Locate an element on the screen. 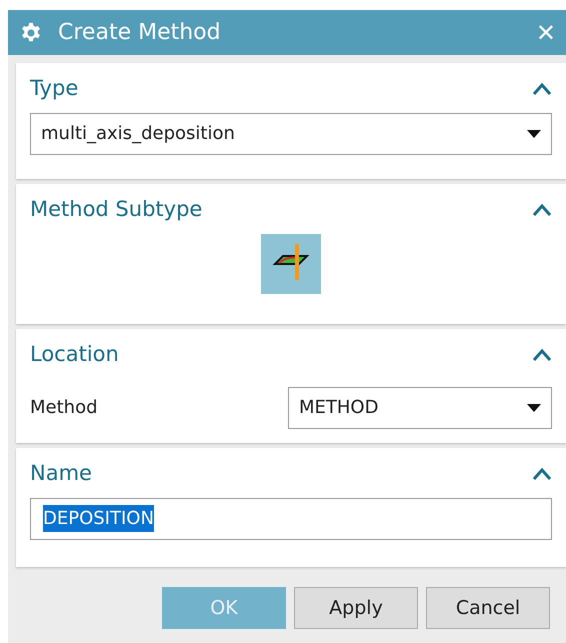 The image size is (566, 643). section-title: Method Subtype is located at coordinates (116, 209).